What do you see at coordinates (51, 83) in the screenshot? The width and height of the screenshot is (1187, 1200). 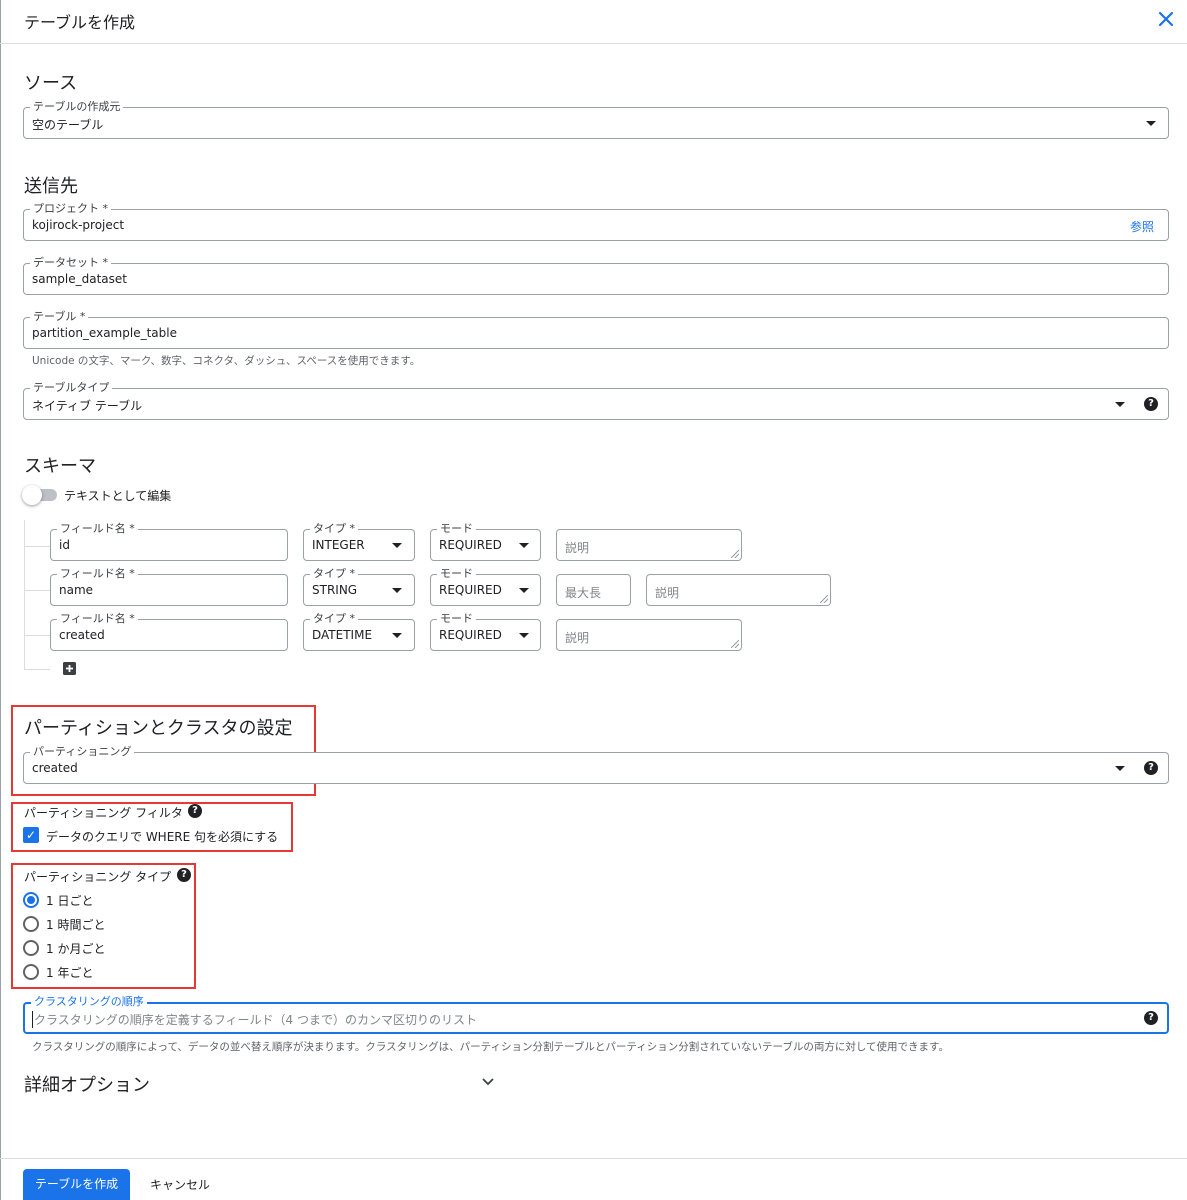 I see `source-heading: ソース` at bounding box center [51, 83].